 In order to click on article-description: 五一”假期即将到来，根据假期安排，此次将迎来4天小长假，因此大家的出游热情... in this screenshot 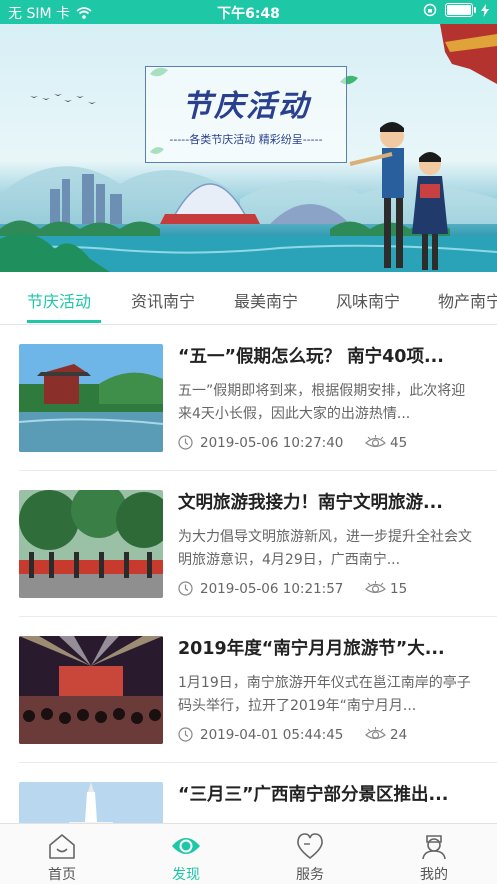, I will do `click(322, 402)`.